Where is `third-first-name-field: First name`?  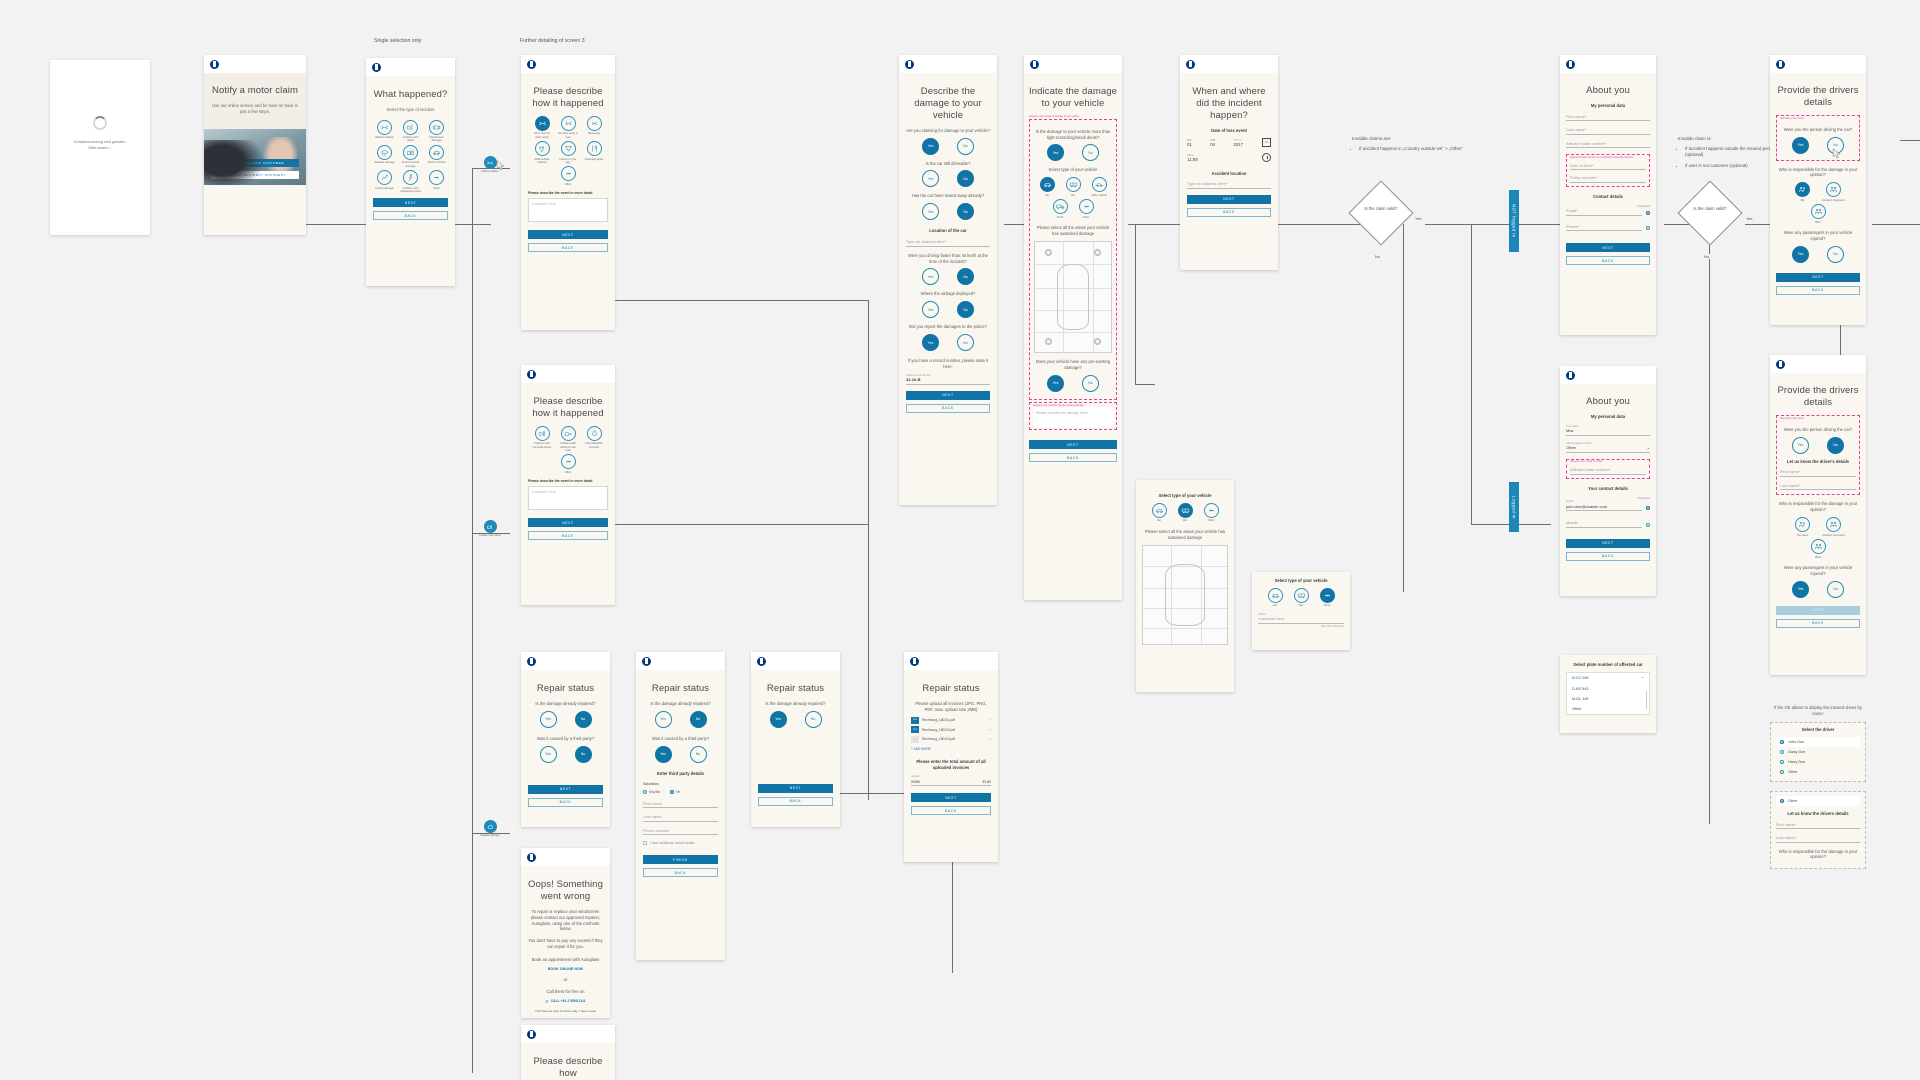 third-first-name-field: First name is located at coordinates (680, 804).